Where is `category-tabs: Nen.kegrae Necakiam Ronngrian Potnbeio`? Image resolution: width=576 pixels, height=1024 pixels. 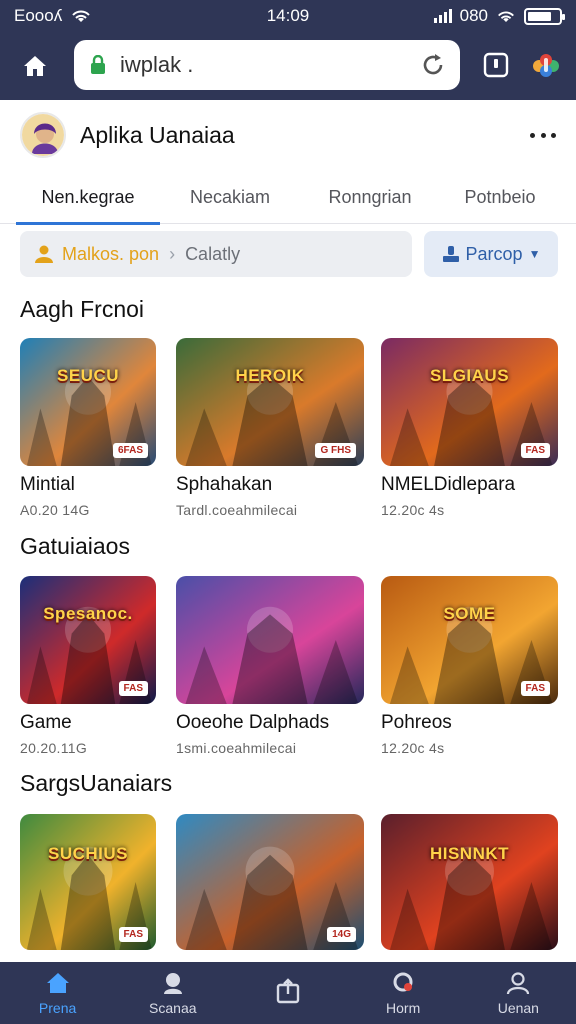 category-tabs: Nen.kegrae Necakiam Ronngrian Potnbeio is located at coordinates (288, 197).